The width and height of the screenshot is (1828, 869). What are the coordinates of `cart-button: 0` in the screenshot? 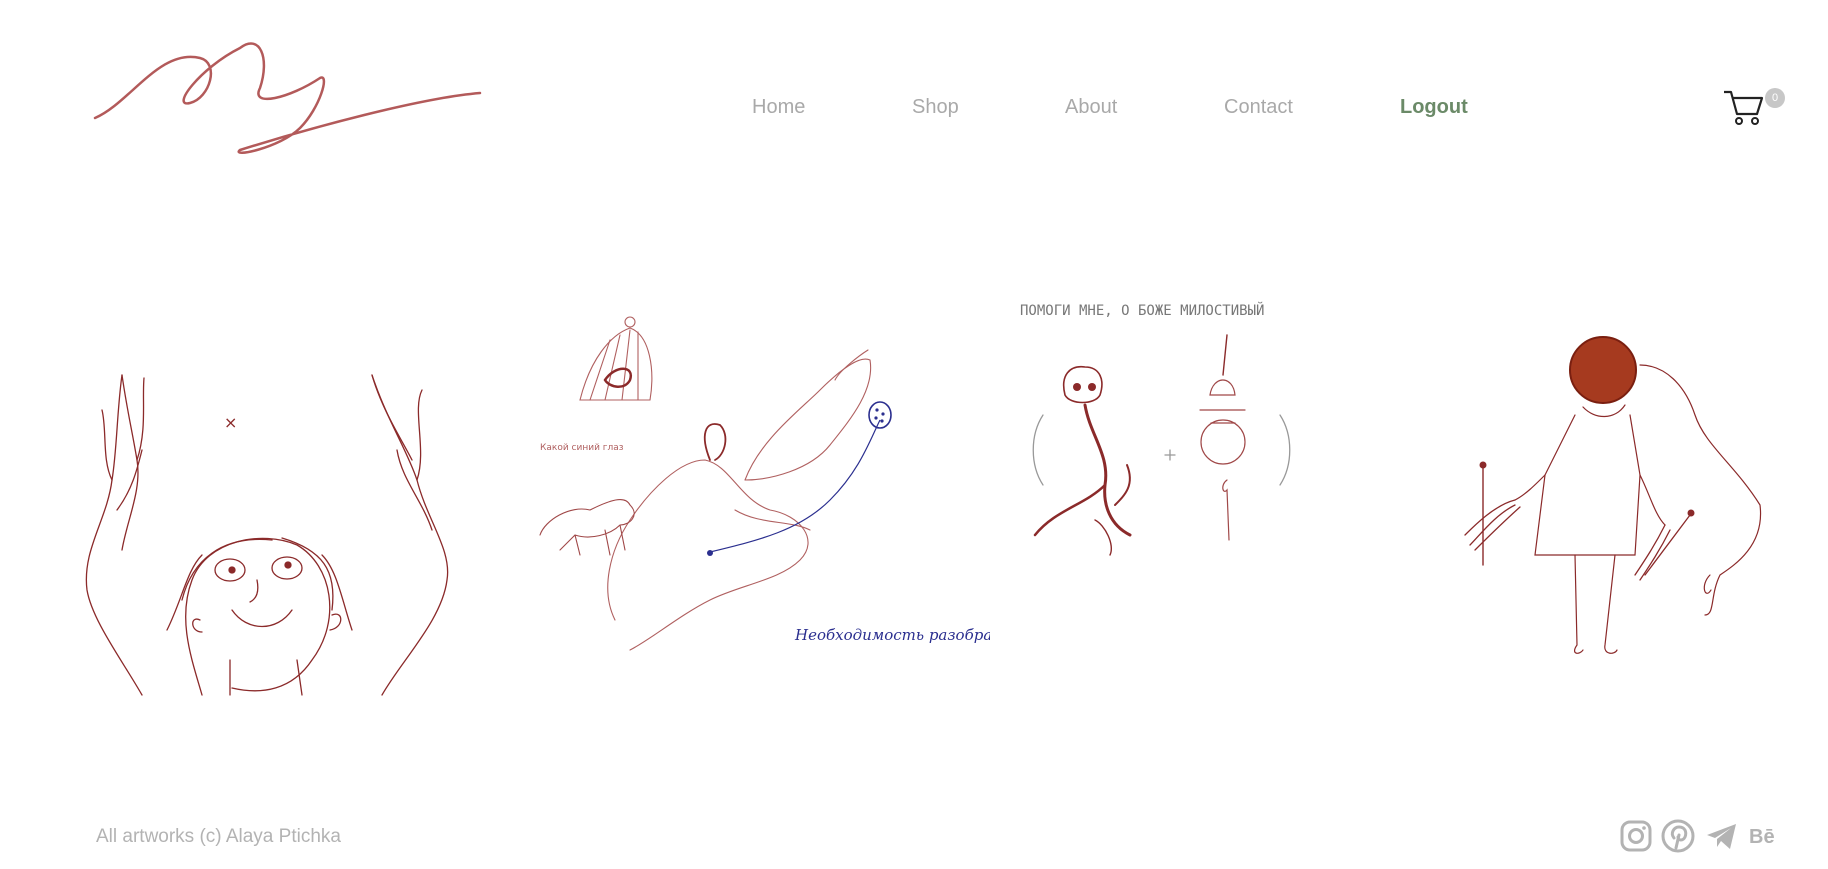 It's located at (1753, 108).